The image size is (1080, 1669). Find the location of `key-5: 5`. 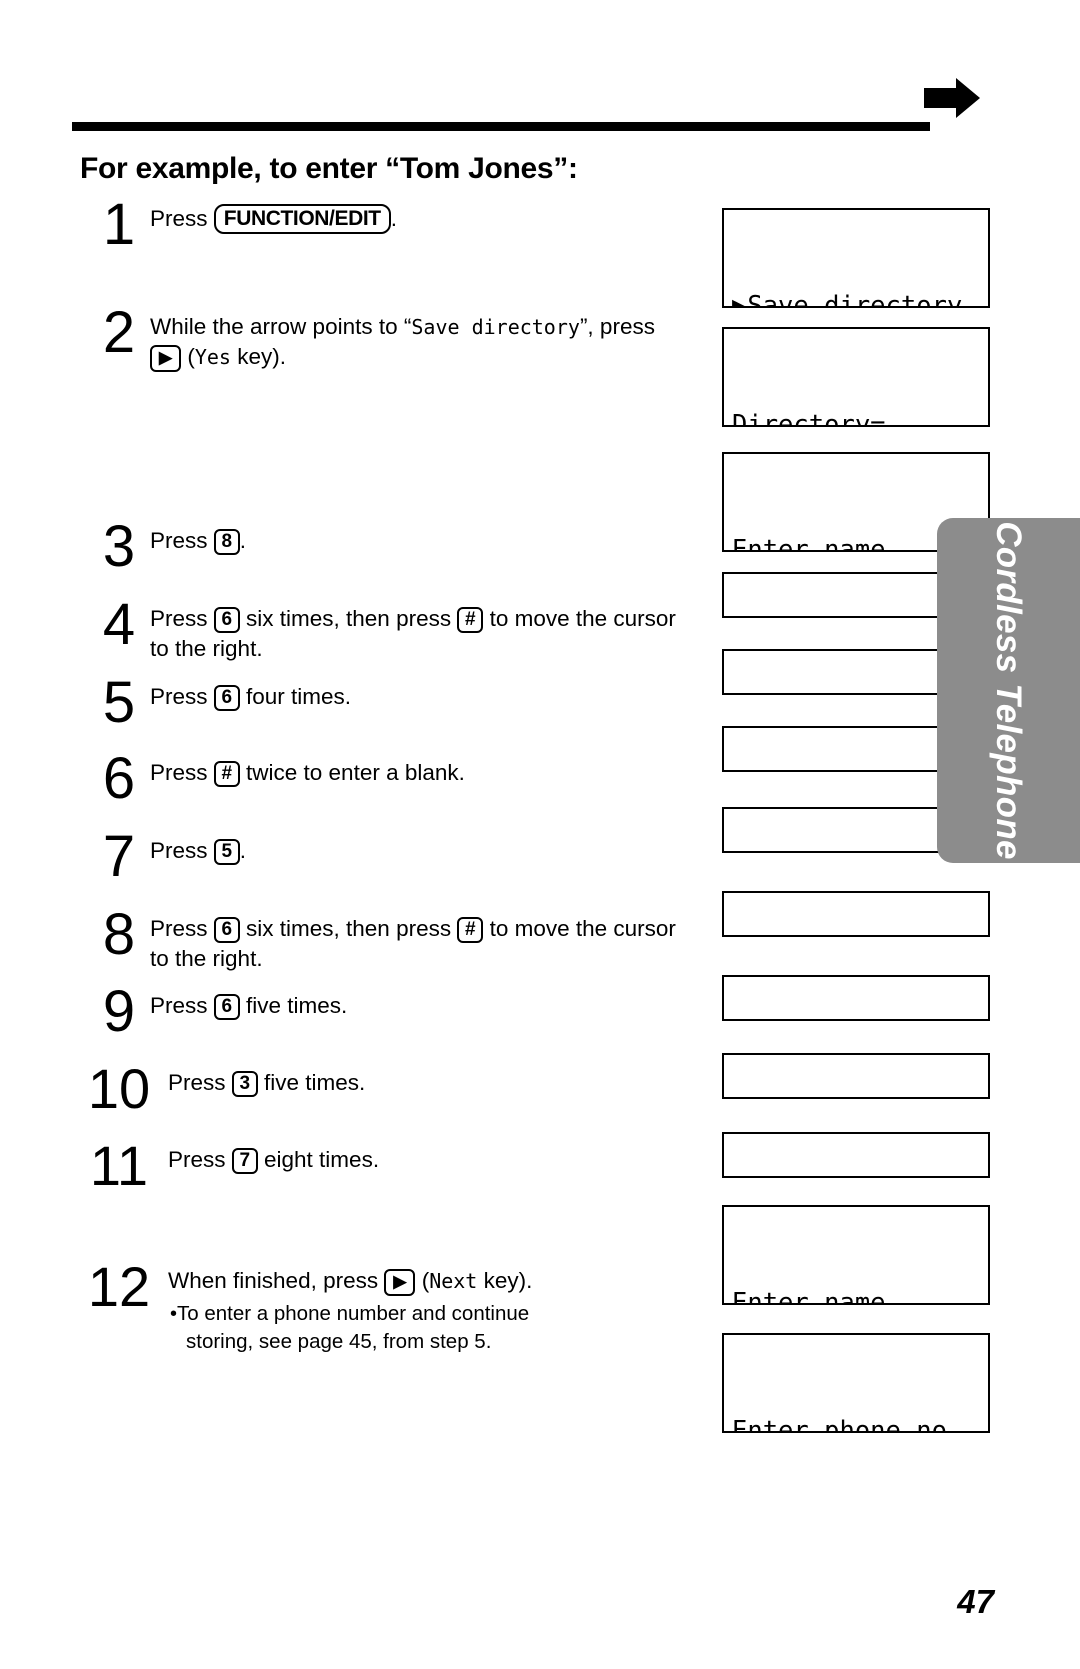

key-5: 5 is located at coordinates (226, 852).